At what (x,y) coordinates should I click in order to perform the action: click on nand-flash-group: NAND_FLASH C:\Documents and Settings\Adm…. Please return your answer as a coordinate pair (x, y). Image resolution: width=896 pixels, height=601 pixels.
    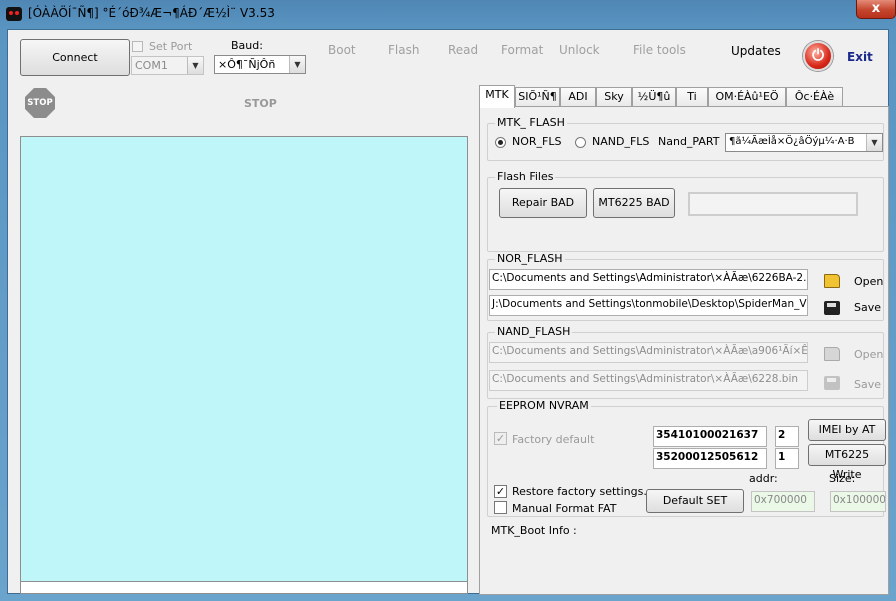
    Looking at the image, I should click on (685, 362).